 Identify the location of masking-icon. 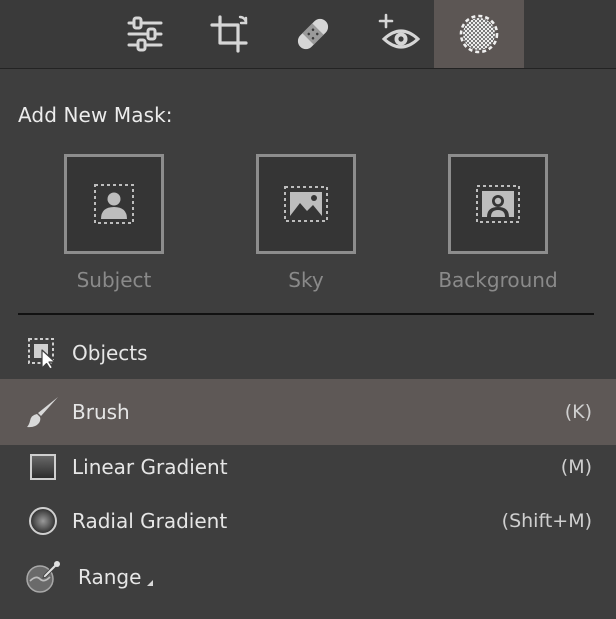
(479, 34).